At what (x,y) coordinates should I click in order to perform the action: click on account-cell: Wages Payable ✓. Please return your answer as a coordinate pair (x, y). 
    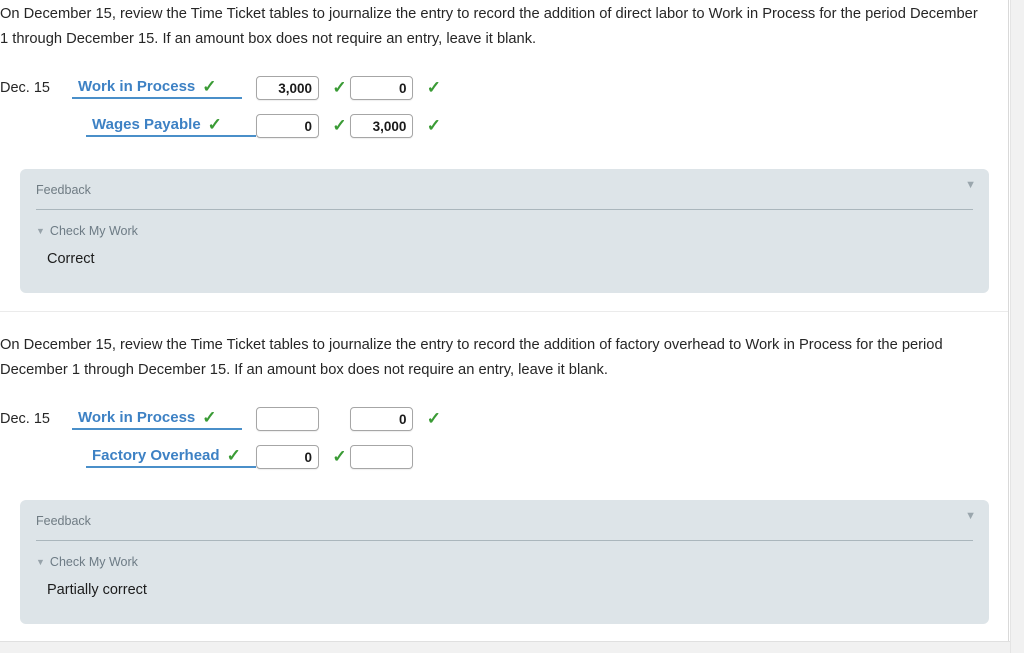
    Looking at the image, I should click on (164, 126).